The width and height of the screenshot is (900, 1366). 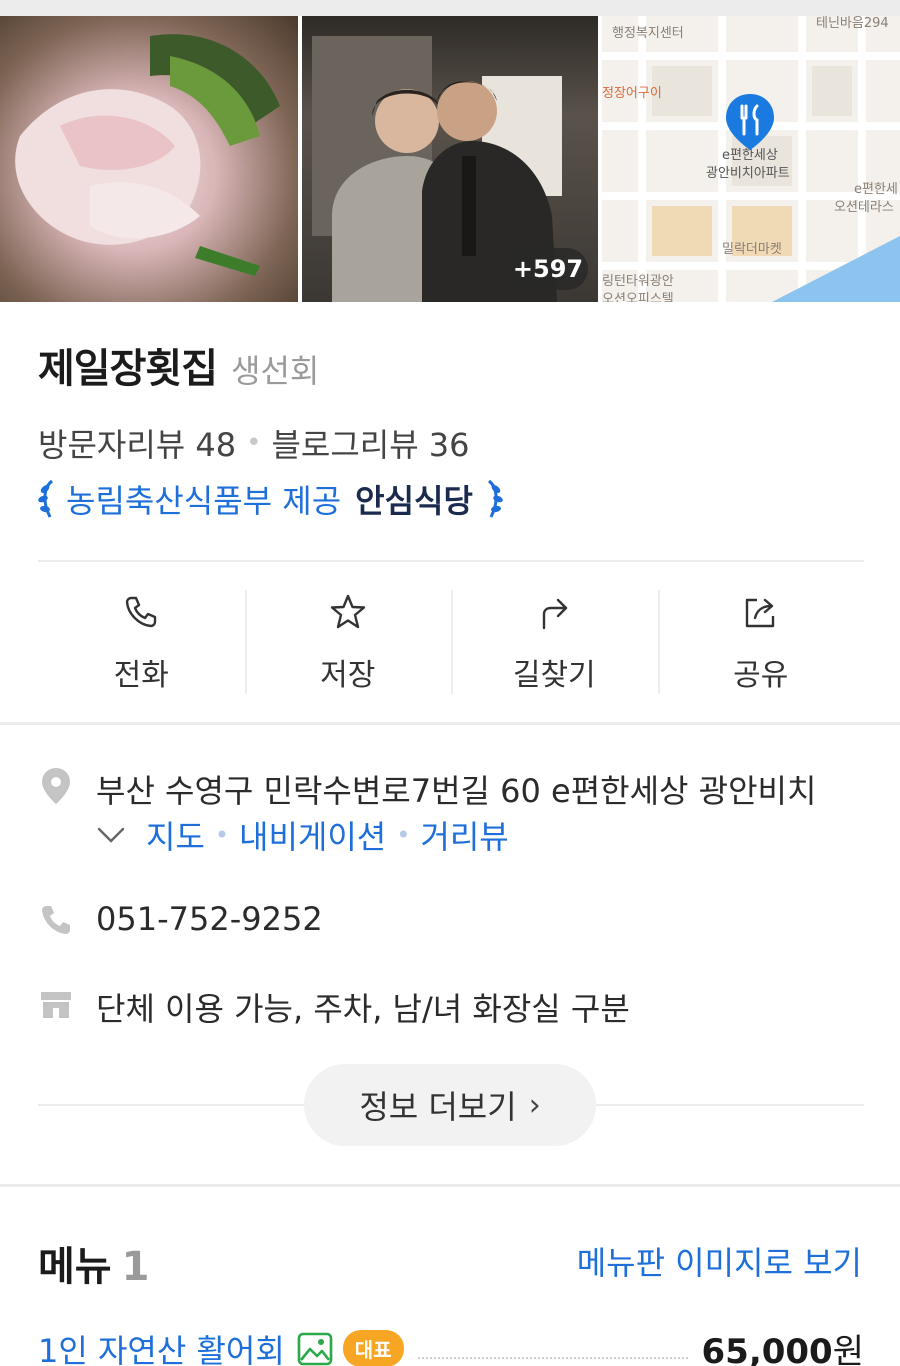 I want to click on review-summary: 방문자리뷰 48 • 블로그리뷰 36, so click(x=254, y=443).